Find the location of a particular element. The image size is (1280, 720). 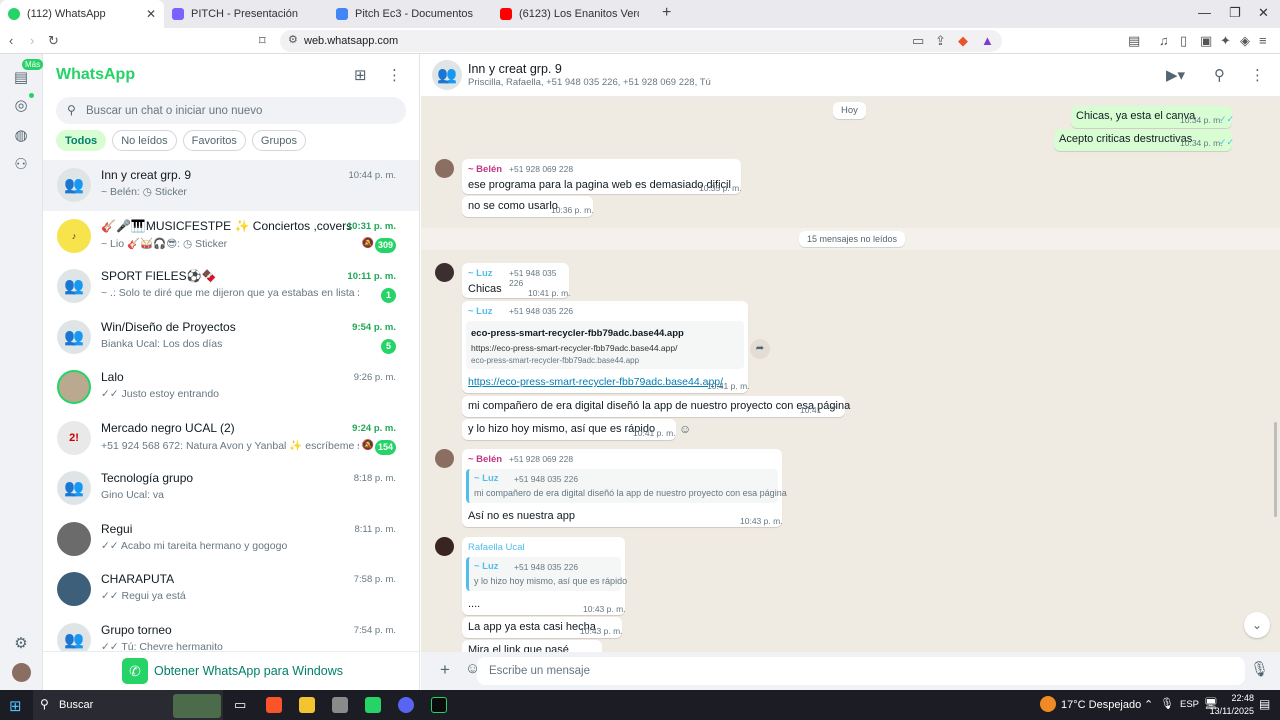

filter-groups: Grupos is located at coordinates (278, 140).